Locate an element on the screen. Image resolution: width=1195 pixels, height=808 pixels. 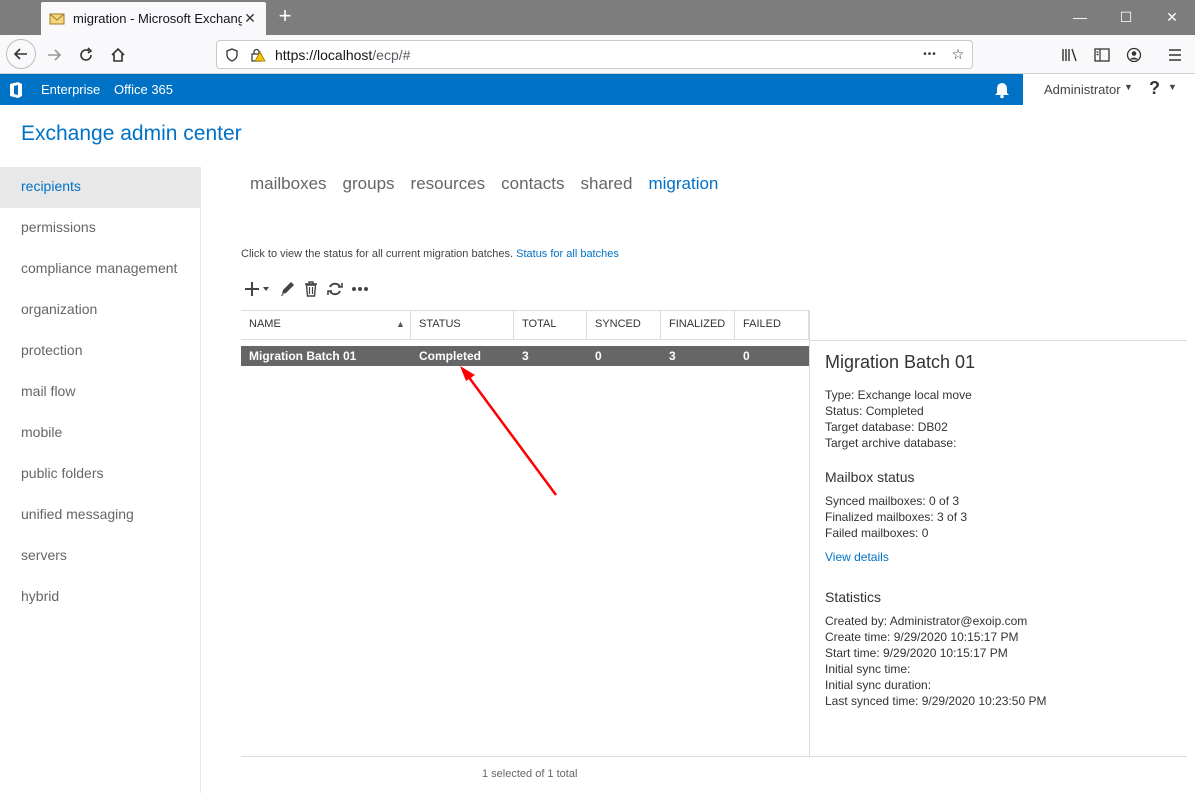
leftnav-item-organization: organization is located at coordinates (100, 310).